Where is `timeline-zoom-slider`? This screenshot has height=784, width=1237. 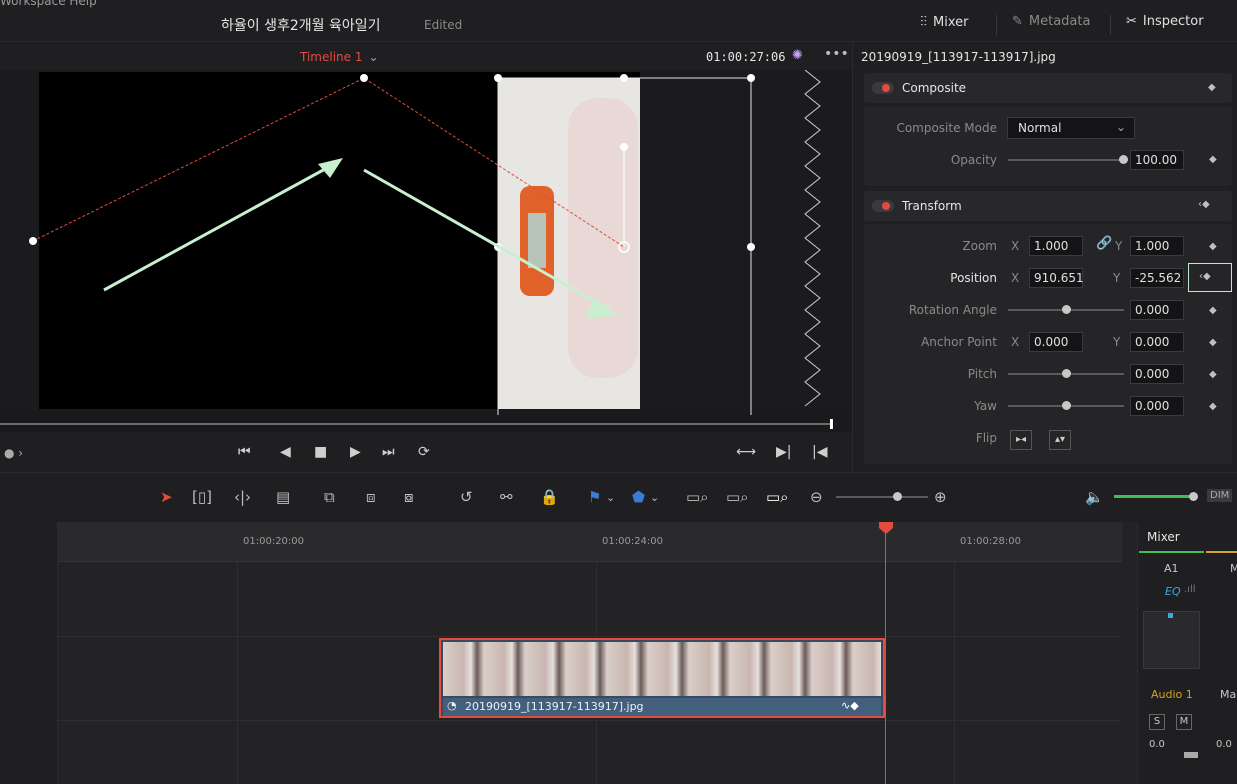
timeline-zoom-slider is located at coordinates (882, 497).